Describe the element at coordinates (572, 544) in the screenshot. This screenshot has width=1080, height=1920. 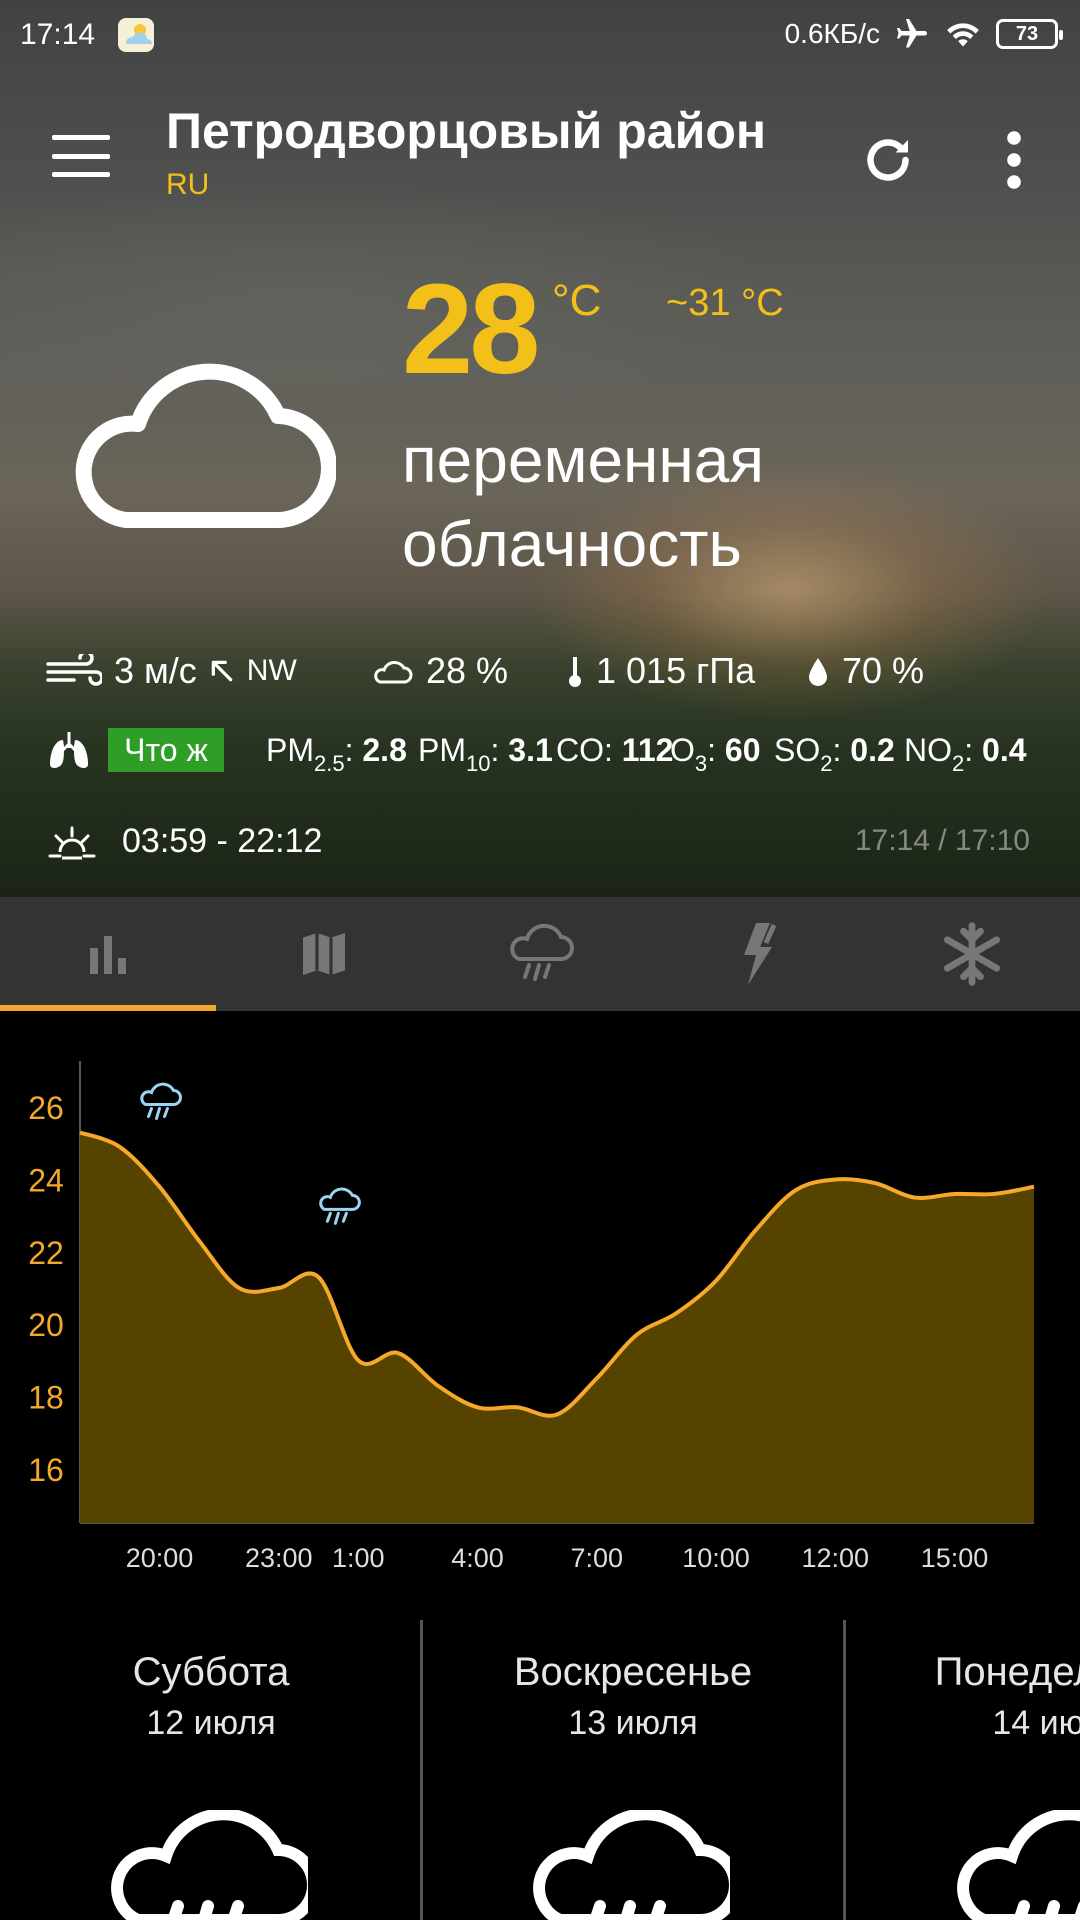
I see `condition-line-2: облачность` at that location.